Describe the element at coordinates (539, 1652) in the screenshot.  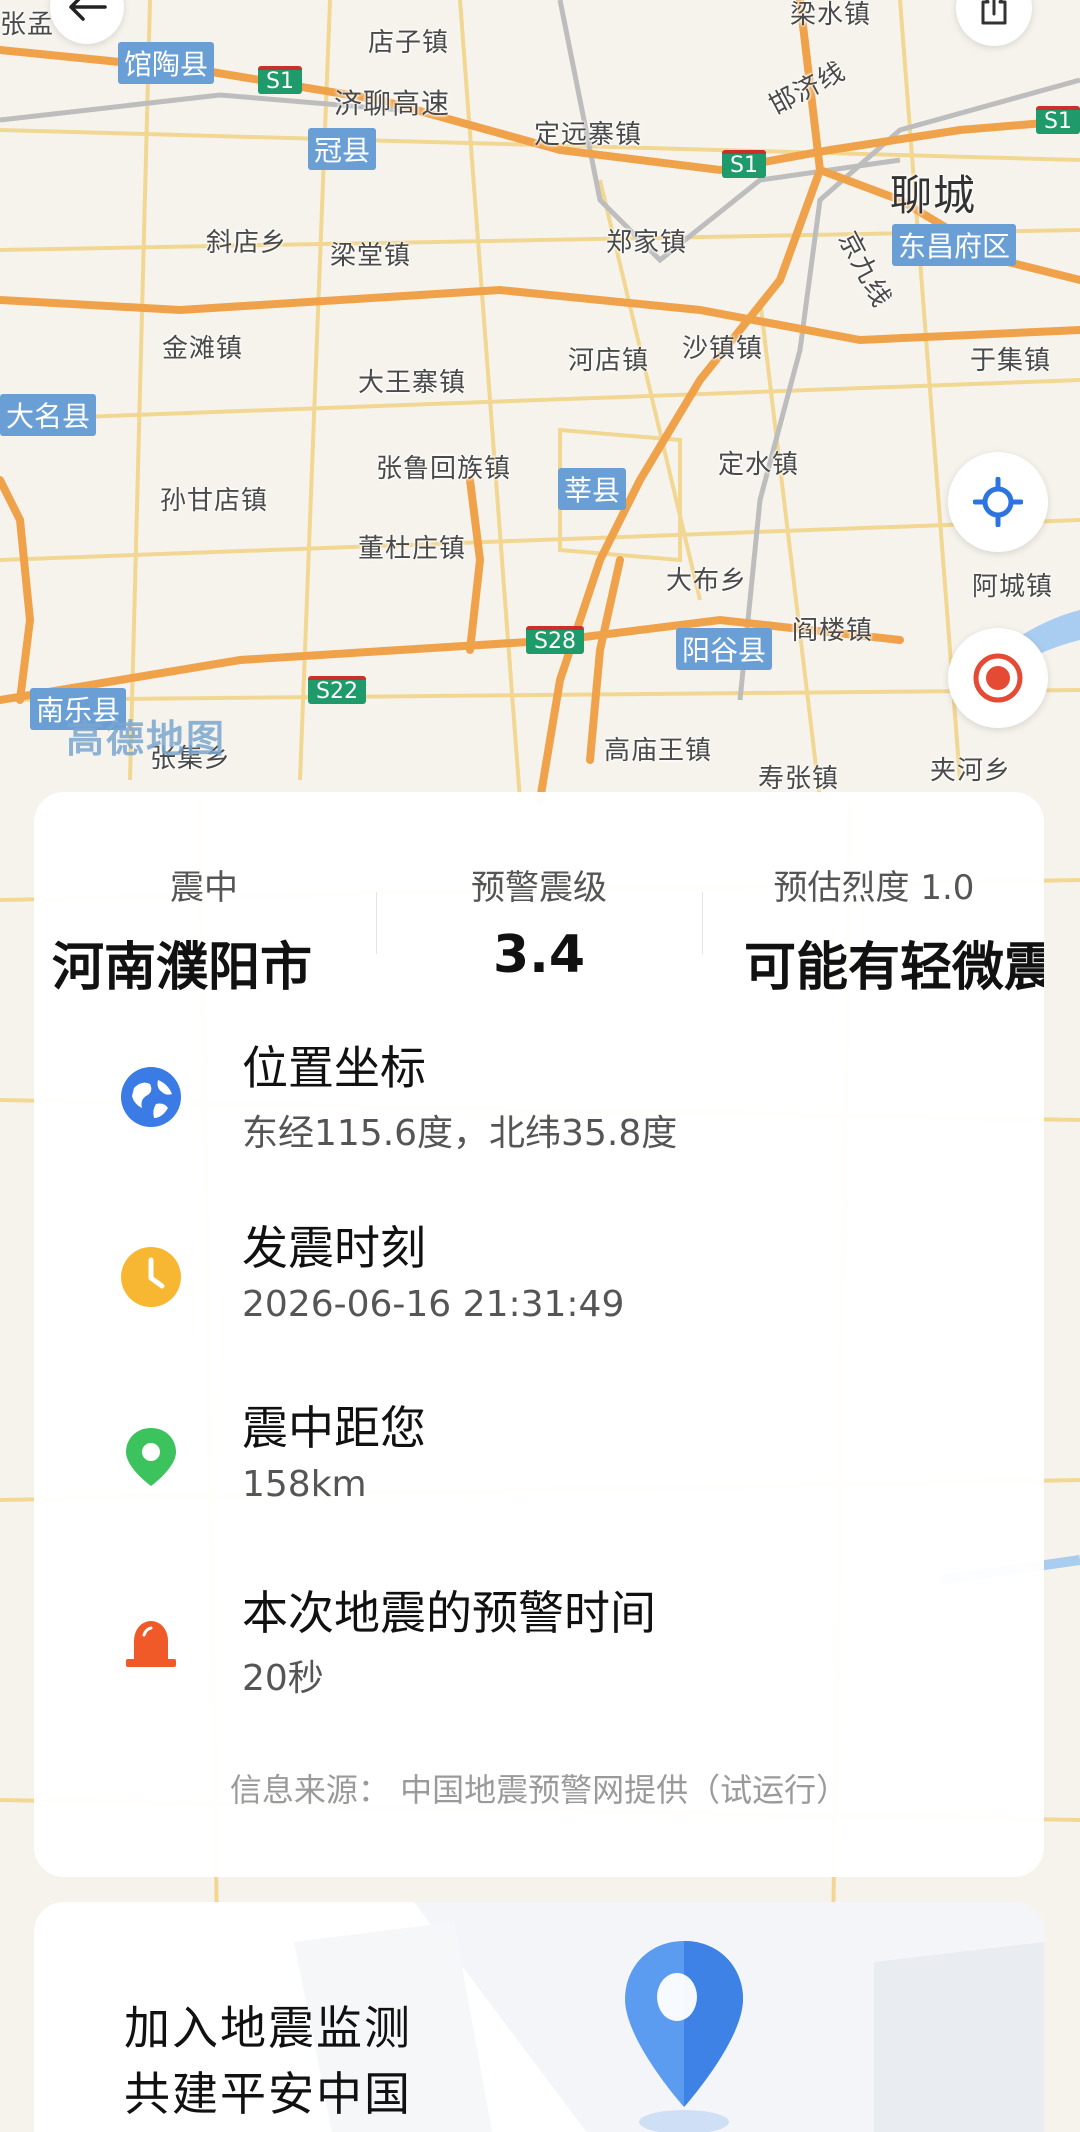
I see `warning-time-row: 本次地震的预警时间 20秒` at that location.